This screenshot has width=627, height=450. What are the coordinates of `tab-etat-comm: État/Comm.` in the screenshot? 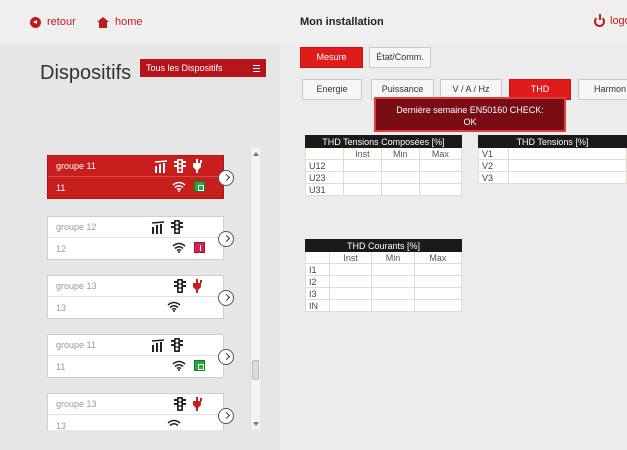 It's located at (400, 57).